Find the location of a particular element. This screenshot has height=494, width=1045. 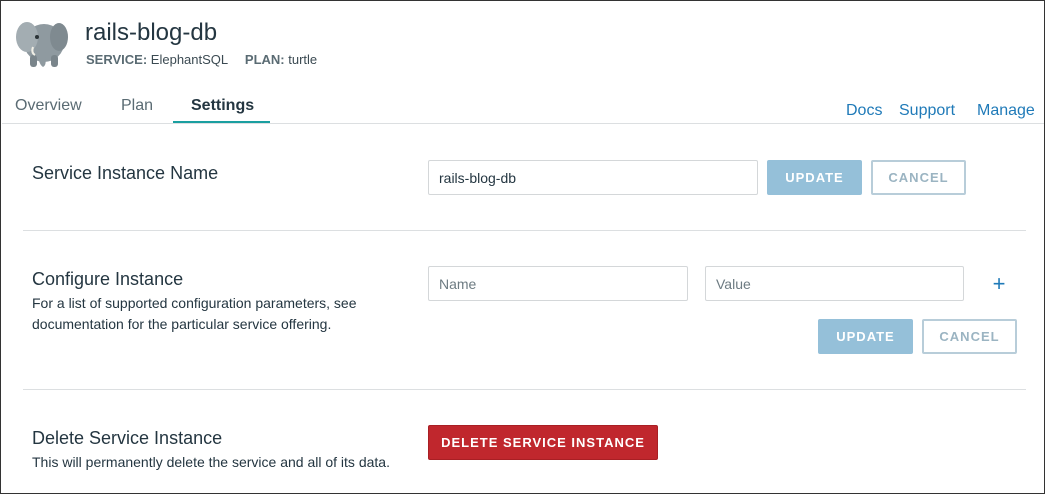

instance-name-cancel-button: CANCEL is located at coordinates (918, 177).